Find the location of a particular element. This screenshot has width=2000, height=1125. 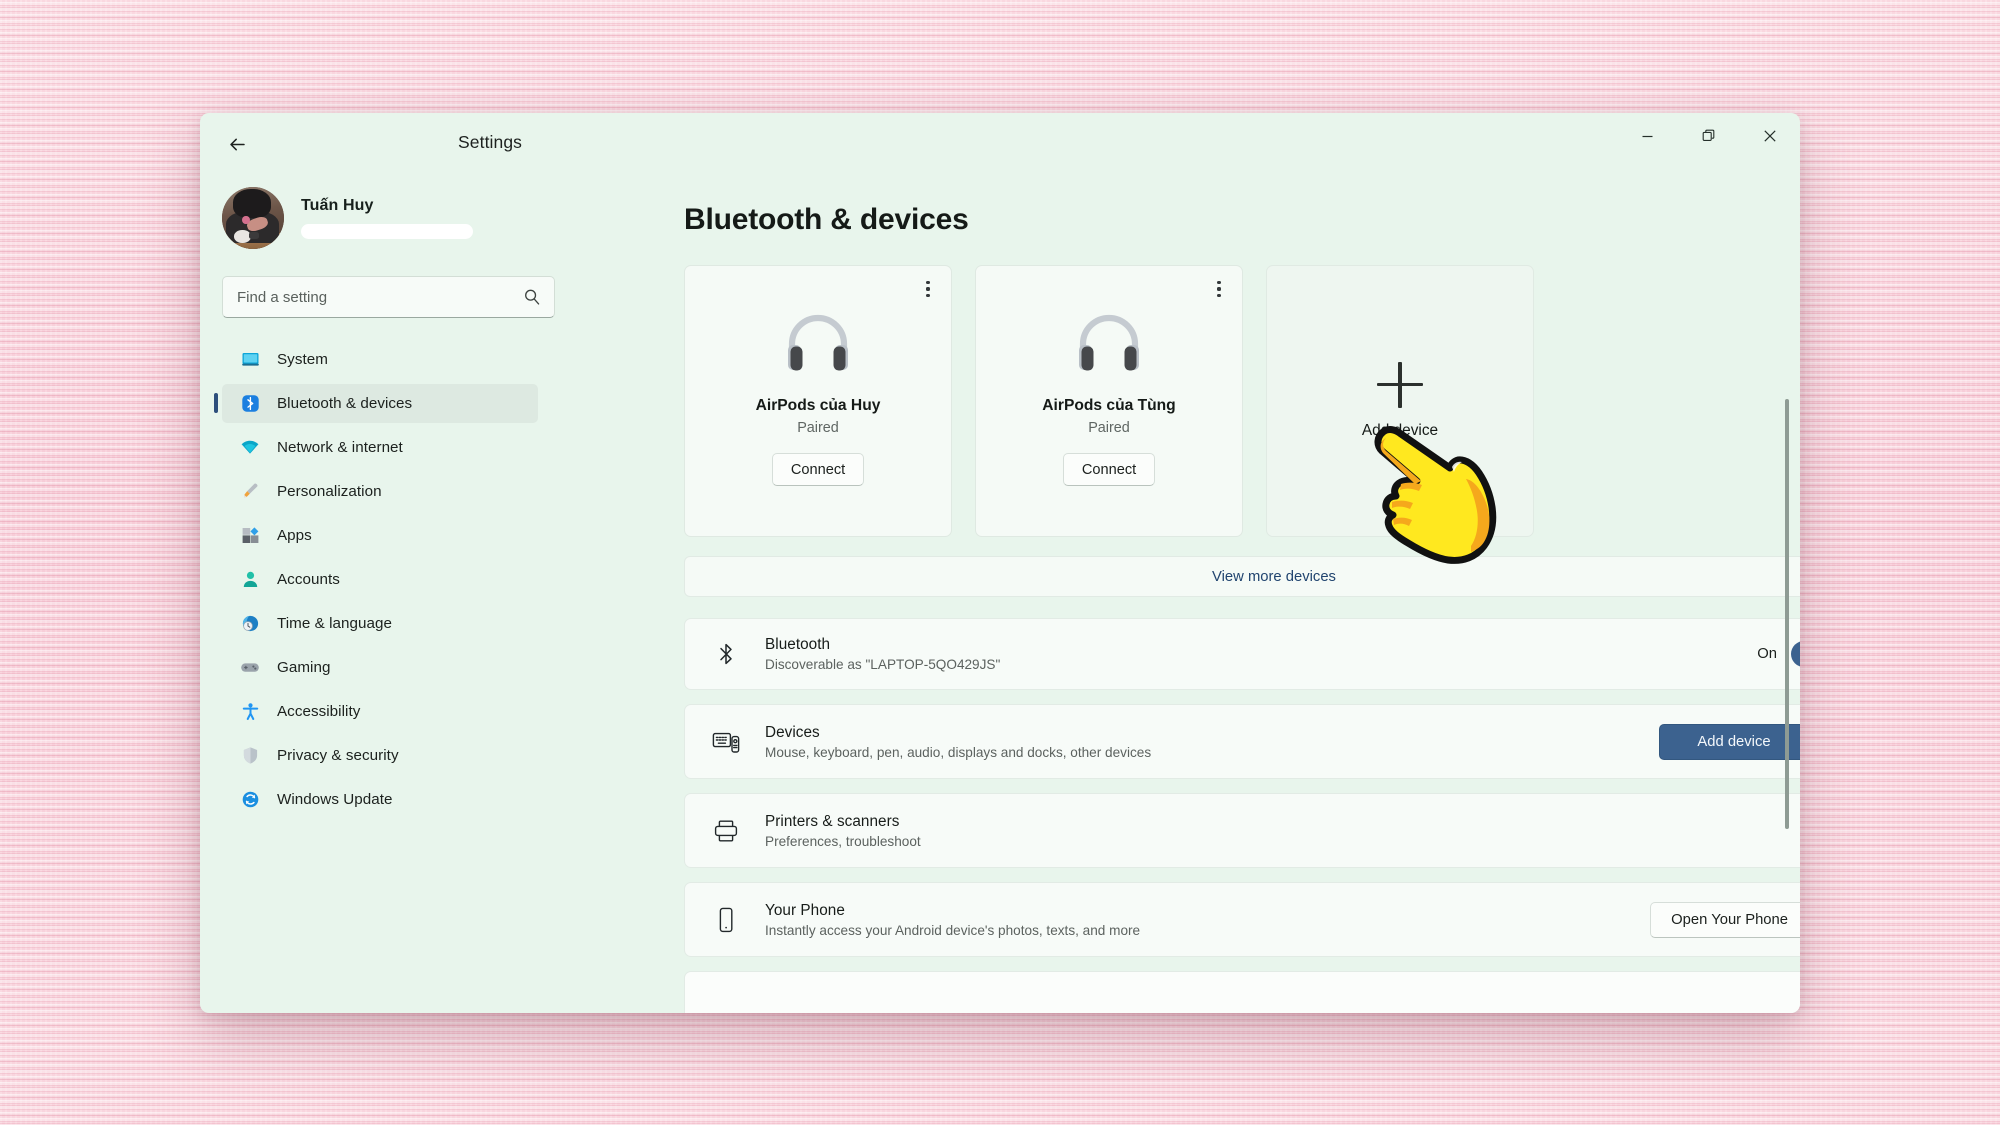

sidebar-item-label: Windows Update is located at coordinates (335, 799).